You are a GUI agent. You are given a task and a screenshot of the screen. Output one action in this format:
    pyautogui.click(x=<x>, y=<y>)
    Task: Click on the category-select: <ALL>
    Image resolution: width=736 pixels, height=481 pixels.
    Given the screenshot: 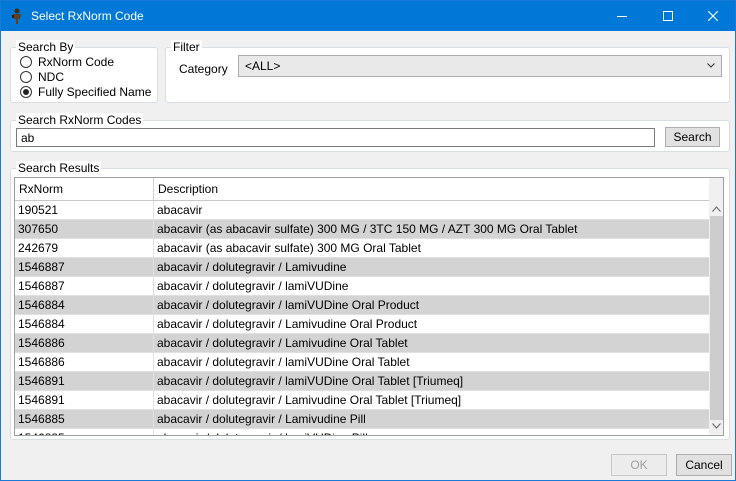 What is the action you would take?
    pyautogui.click(x=480, y=66)
    